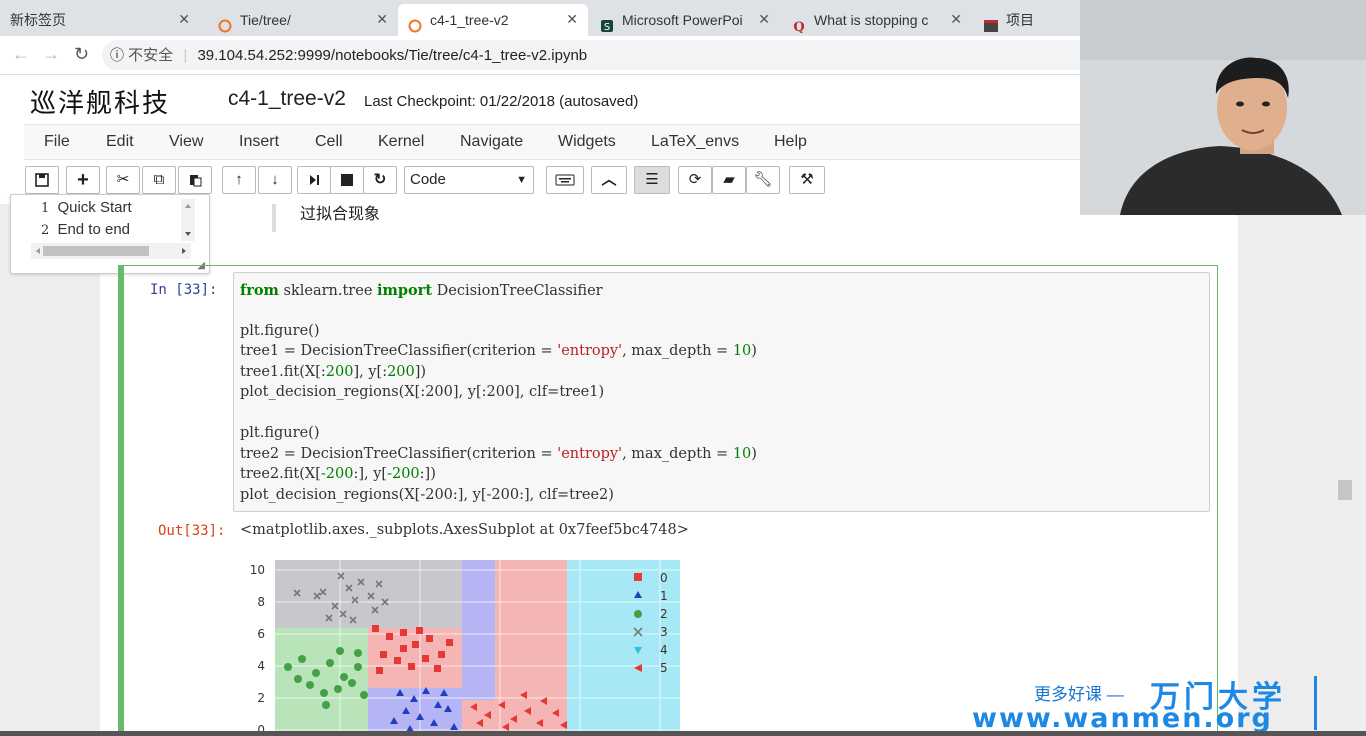  What do you see at coordinates (151, 55) in the screenshot?
I see `insecure-label: 不安全` at bounding box center [151, 55].